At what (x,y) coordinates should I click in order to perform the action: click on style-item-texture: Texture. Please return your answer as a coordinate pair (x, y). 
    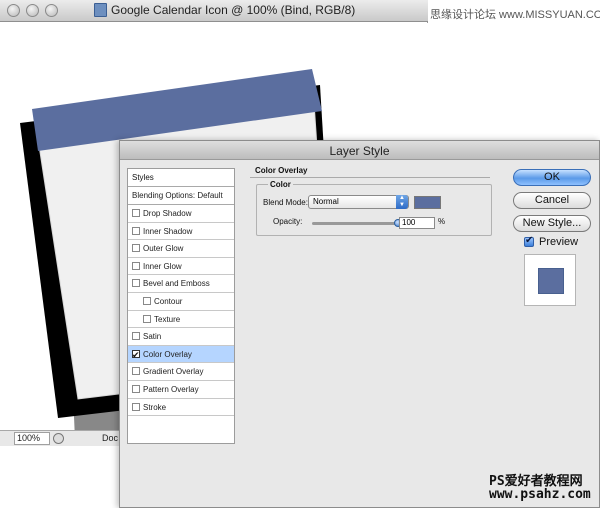
    Looking at the image, I should click on (181, 320).